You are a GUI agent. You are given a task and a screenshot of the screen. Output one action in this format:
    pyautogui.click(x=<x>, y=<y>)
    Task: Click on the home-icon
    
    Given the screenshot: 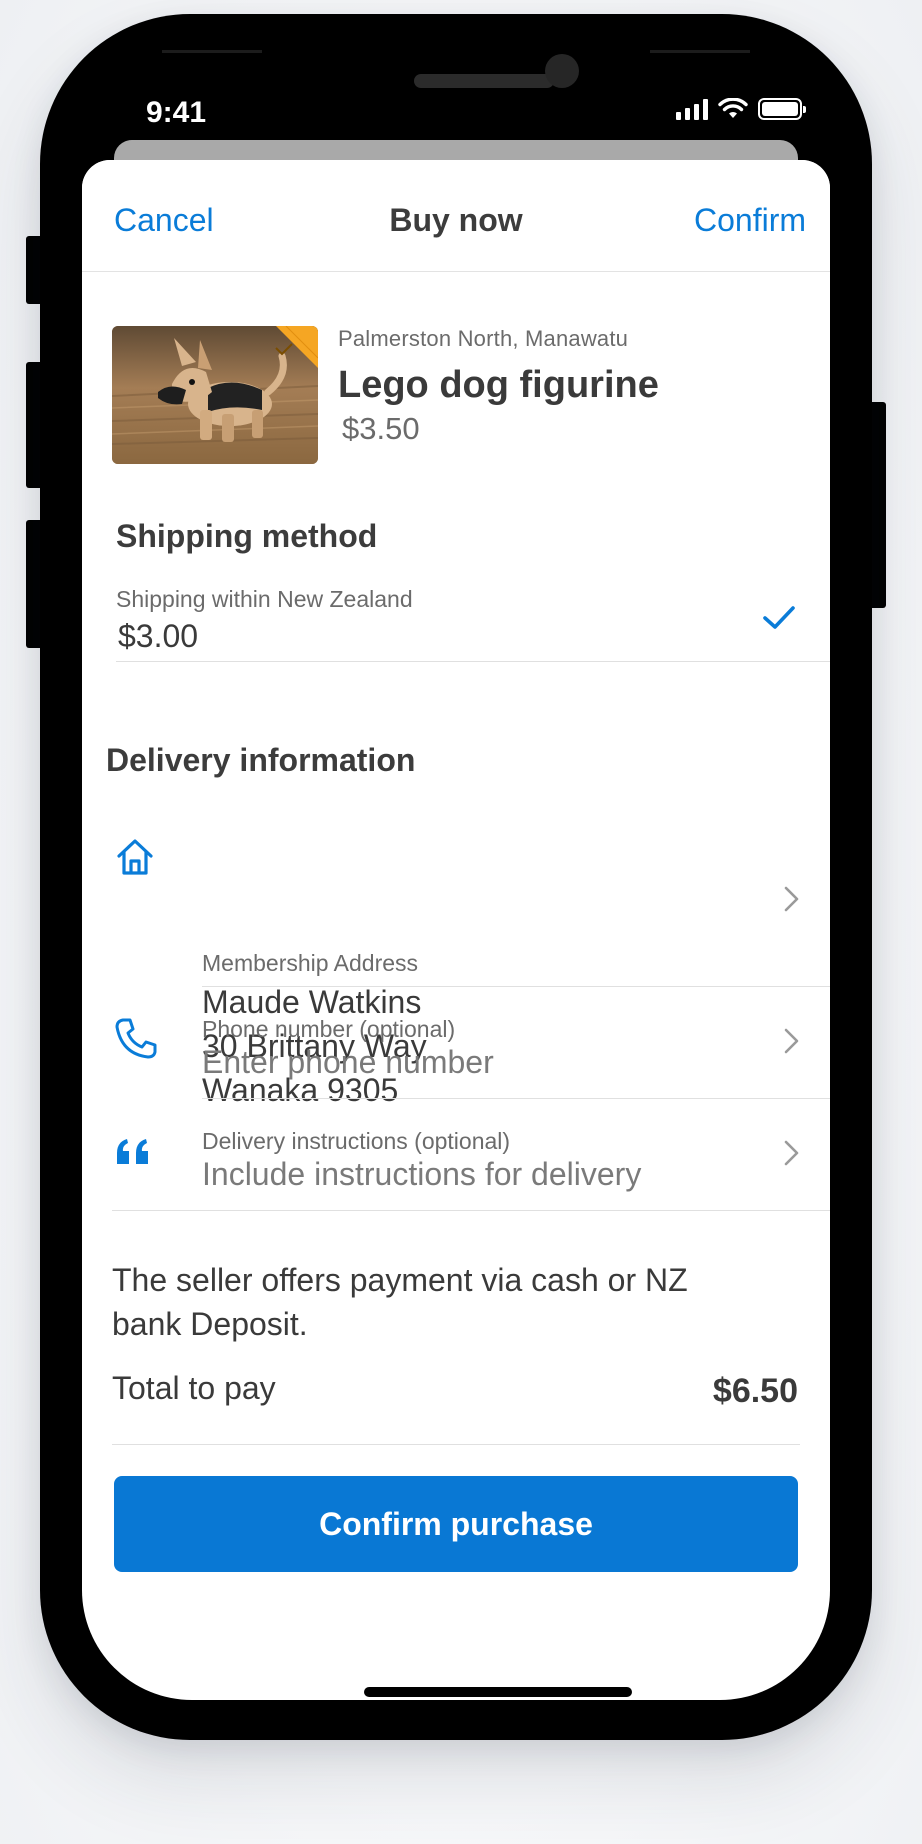 What is the action you would take?
    pyautogui.click(x=135, y=857)
    